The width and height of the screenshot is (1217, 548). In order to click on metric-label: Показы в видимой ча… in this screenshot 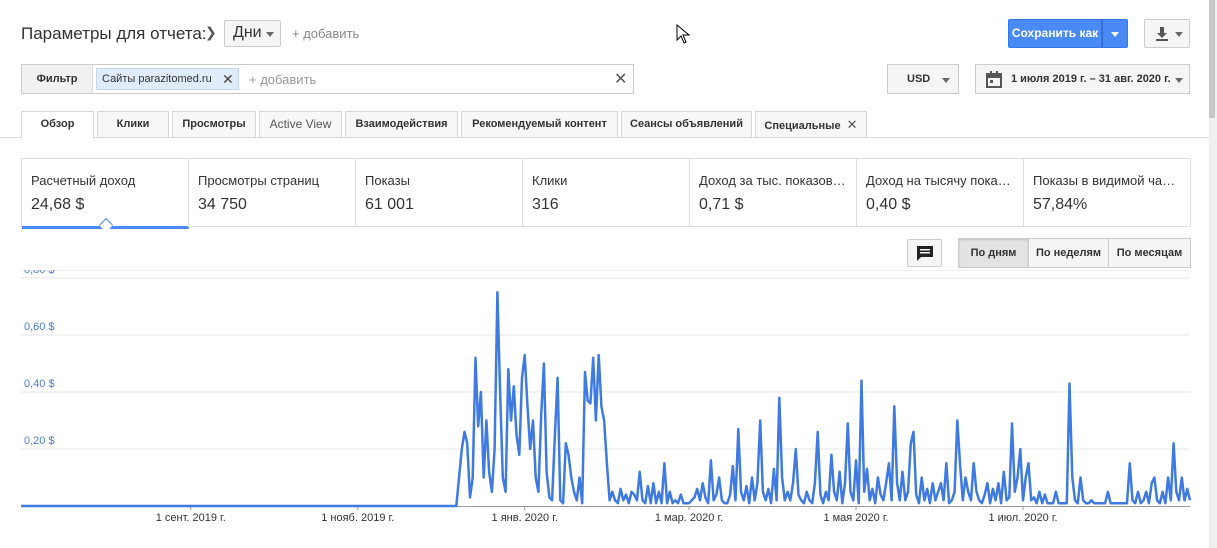, I will do `click(1104, 180)`.